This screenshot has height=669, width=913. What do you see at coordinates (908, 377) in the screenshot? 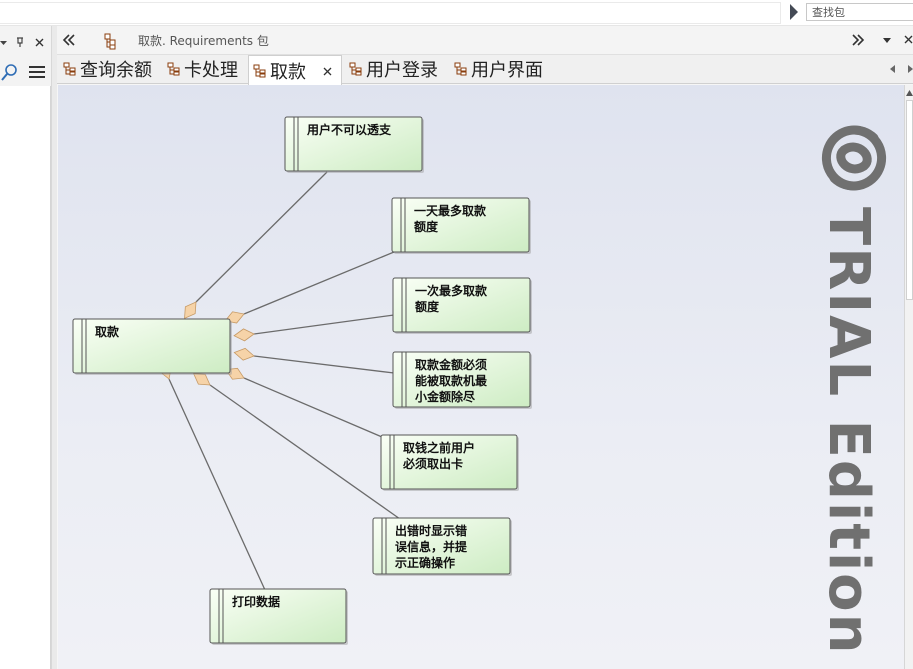
I see `vertical-scrollbar` at bounding box center [908, 377].